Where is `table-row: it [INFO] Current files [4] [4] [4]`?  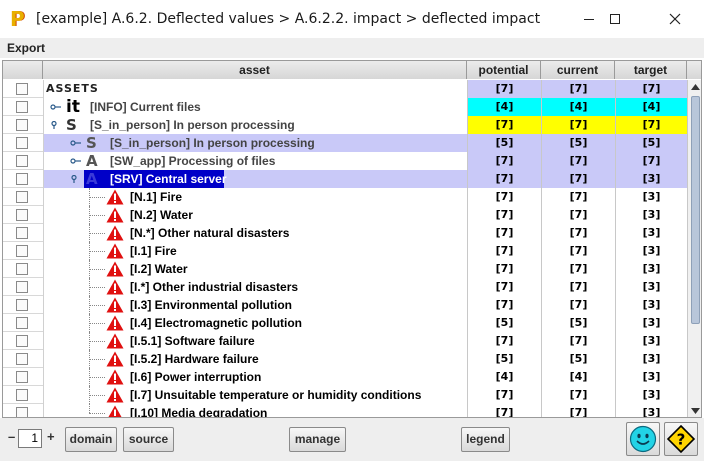
table-row: it [INFO] Current files [4] [4] [4] is located at coordinates (345, 107).